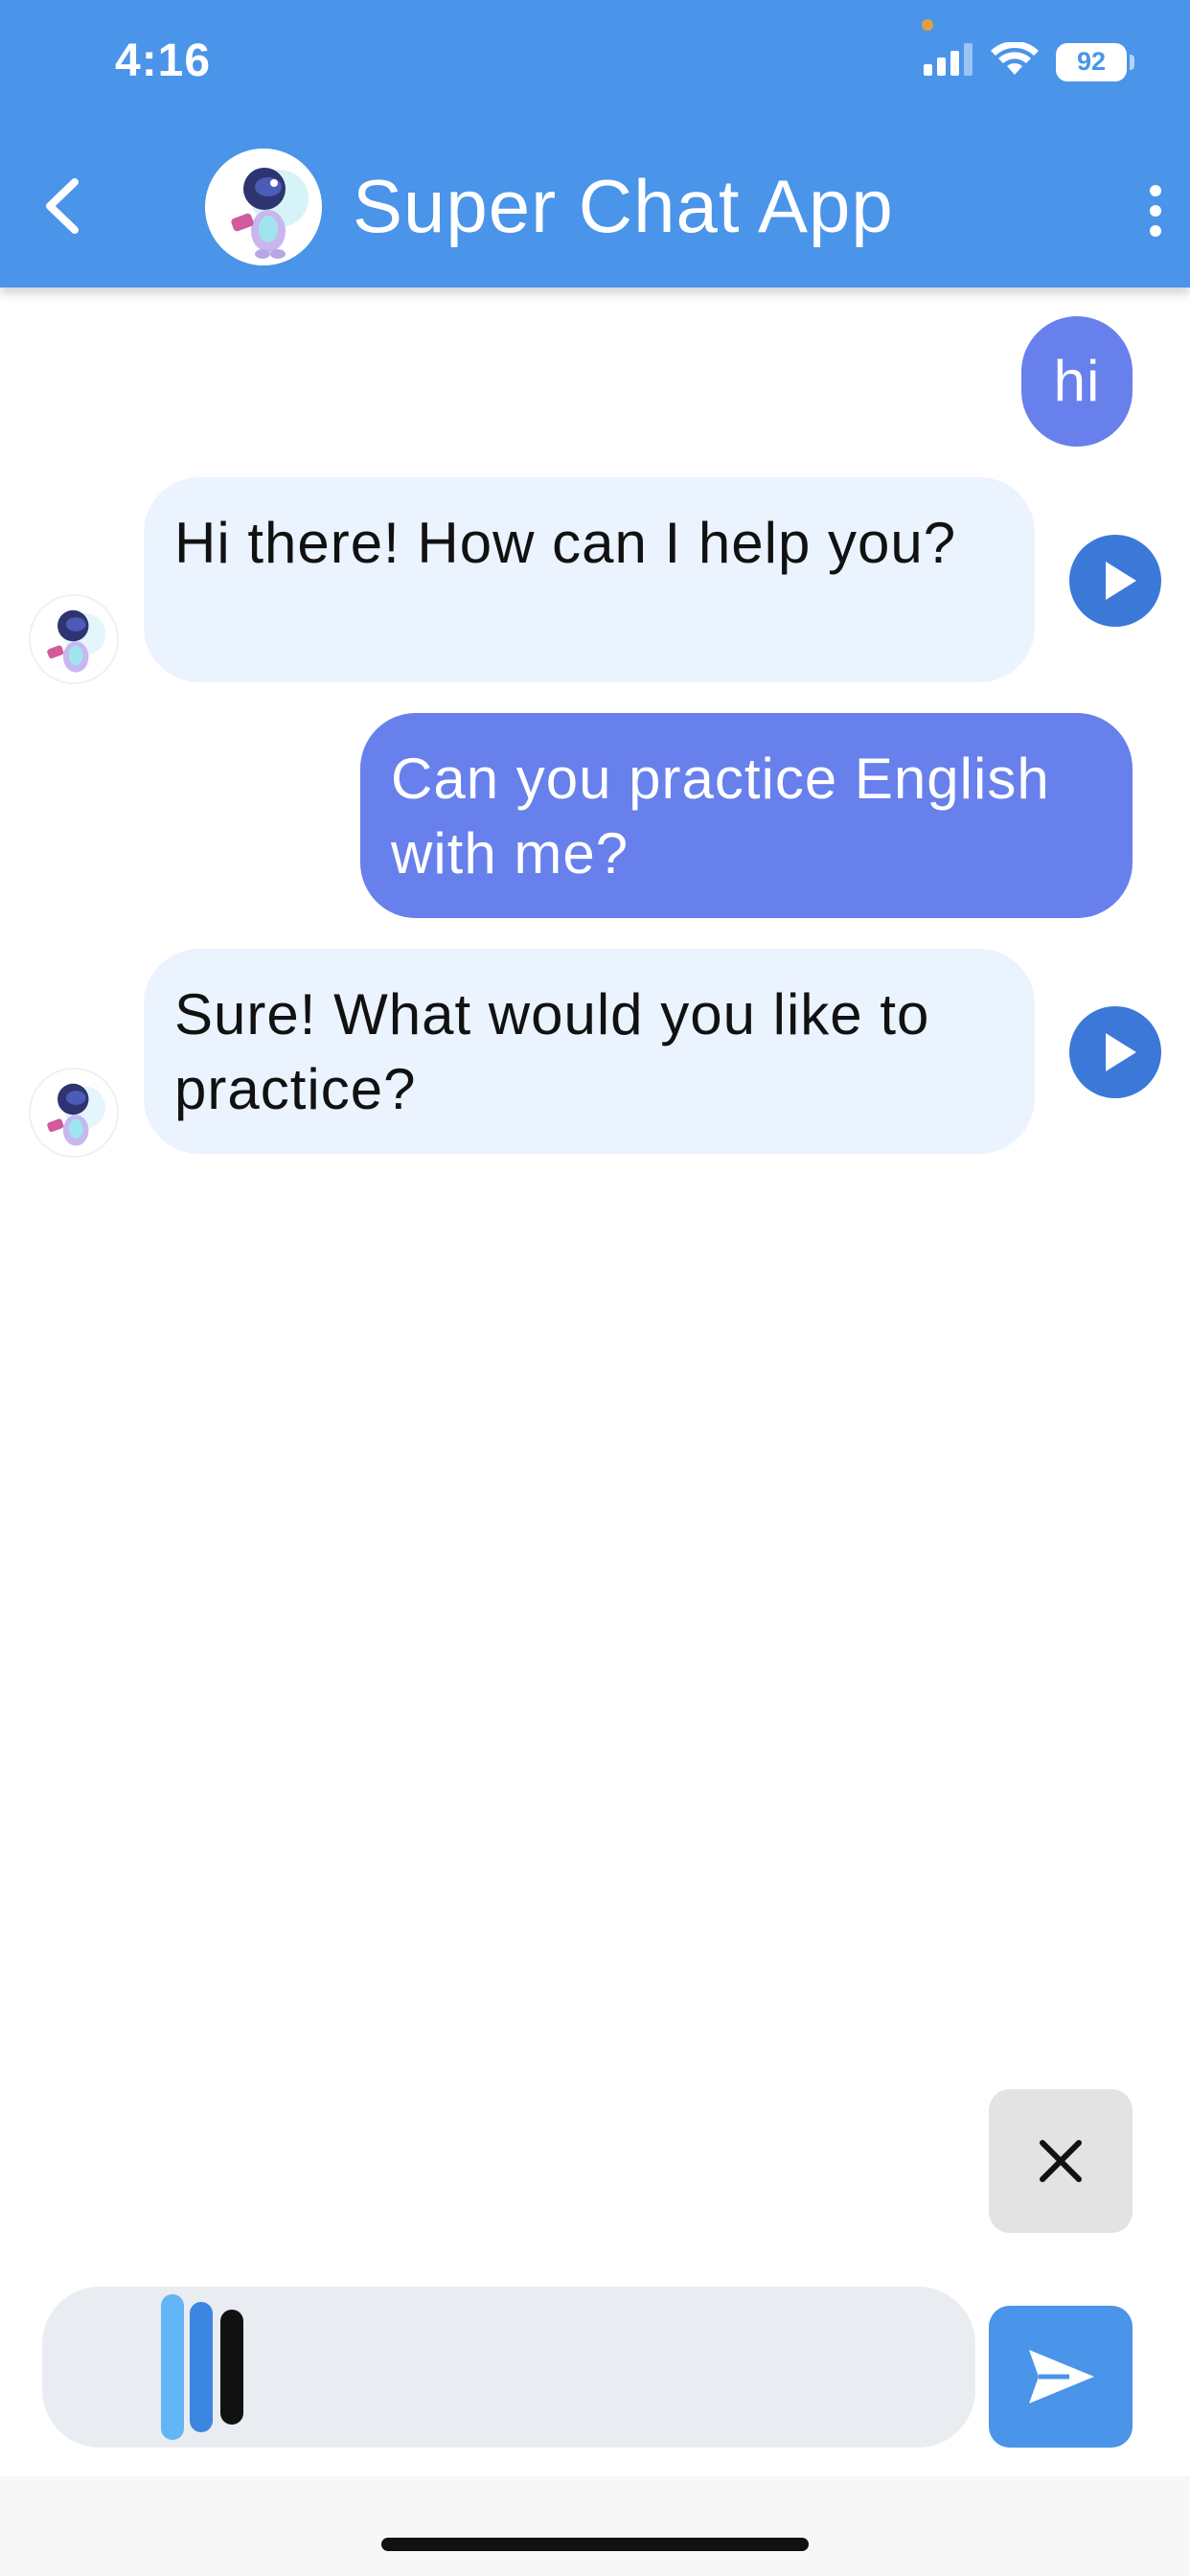  I want to click on send-button, so click(1061, 2377).